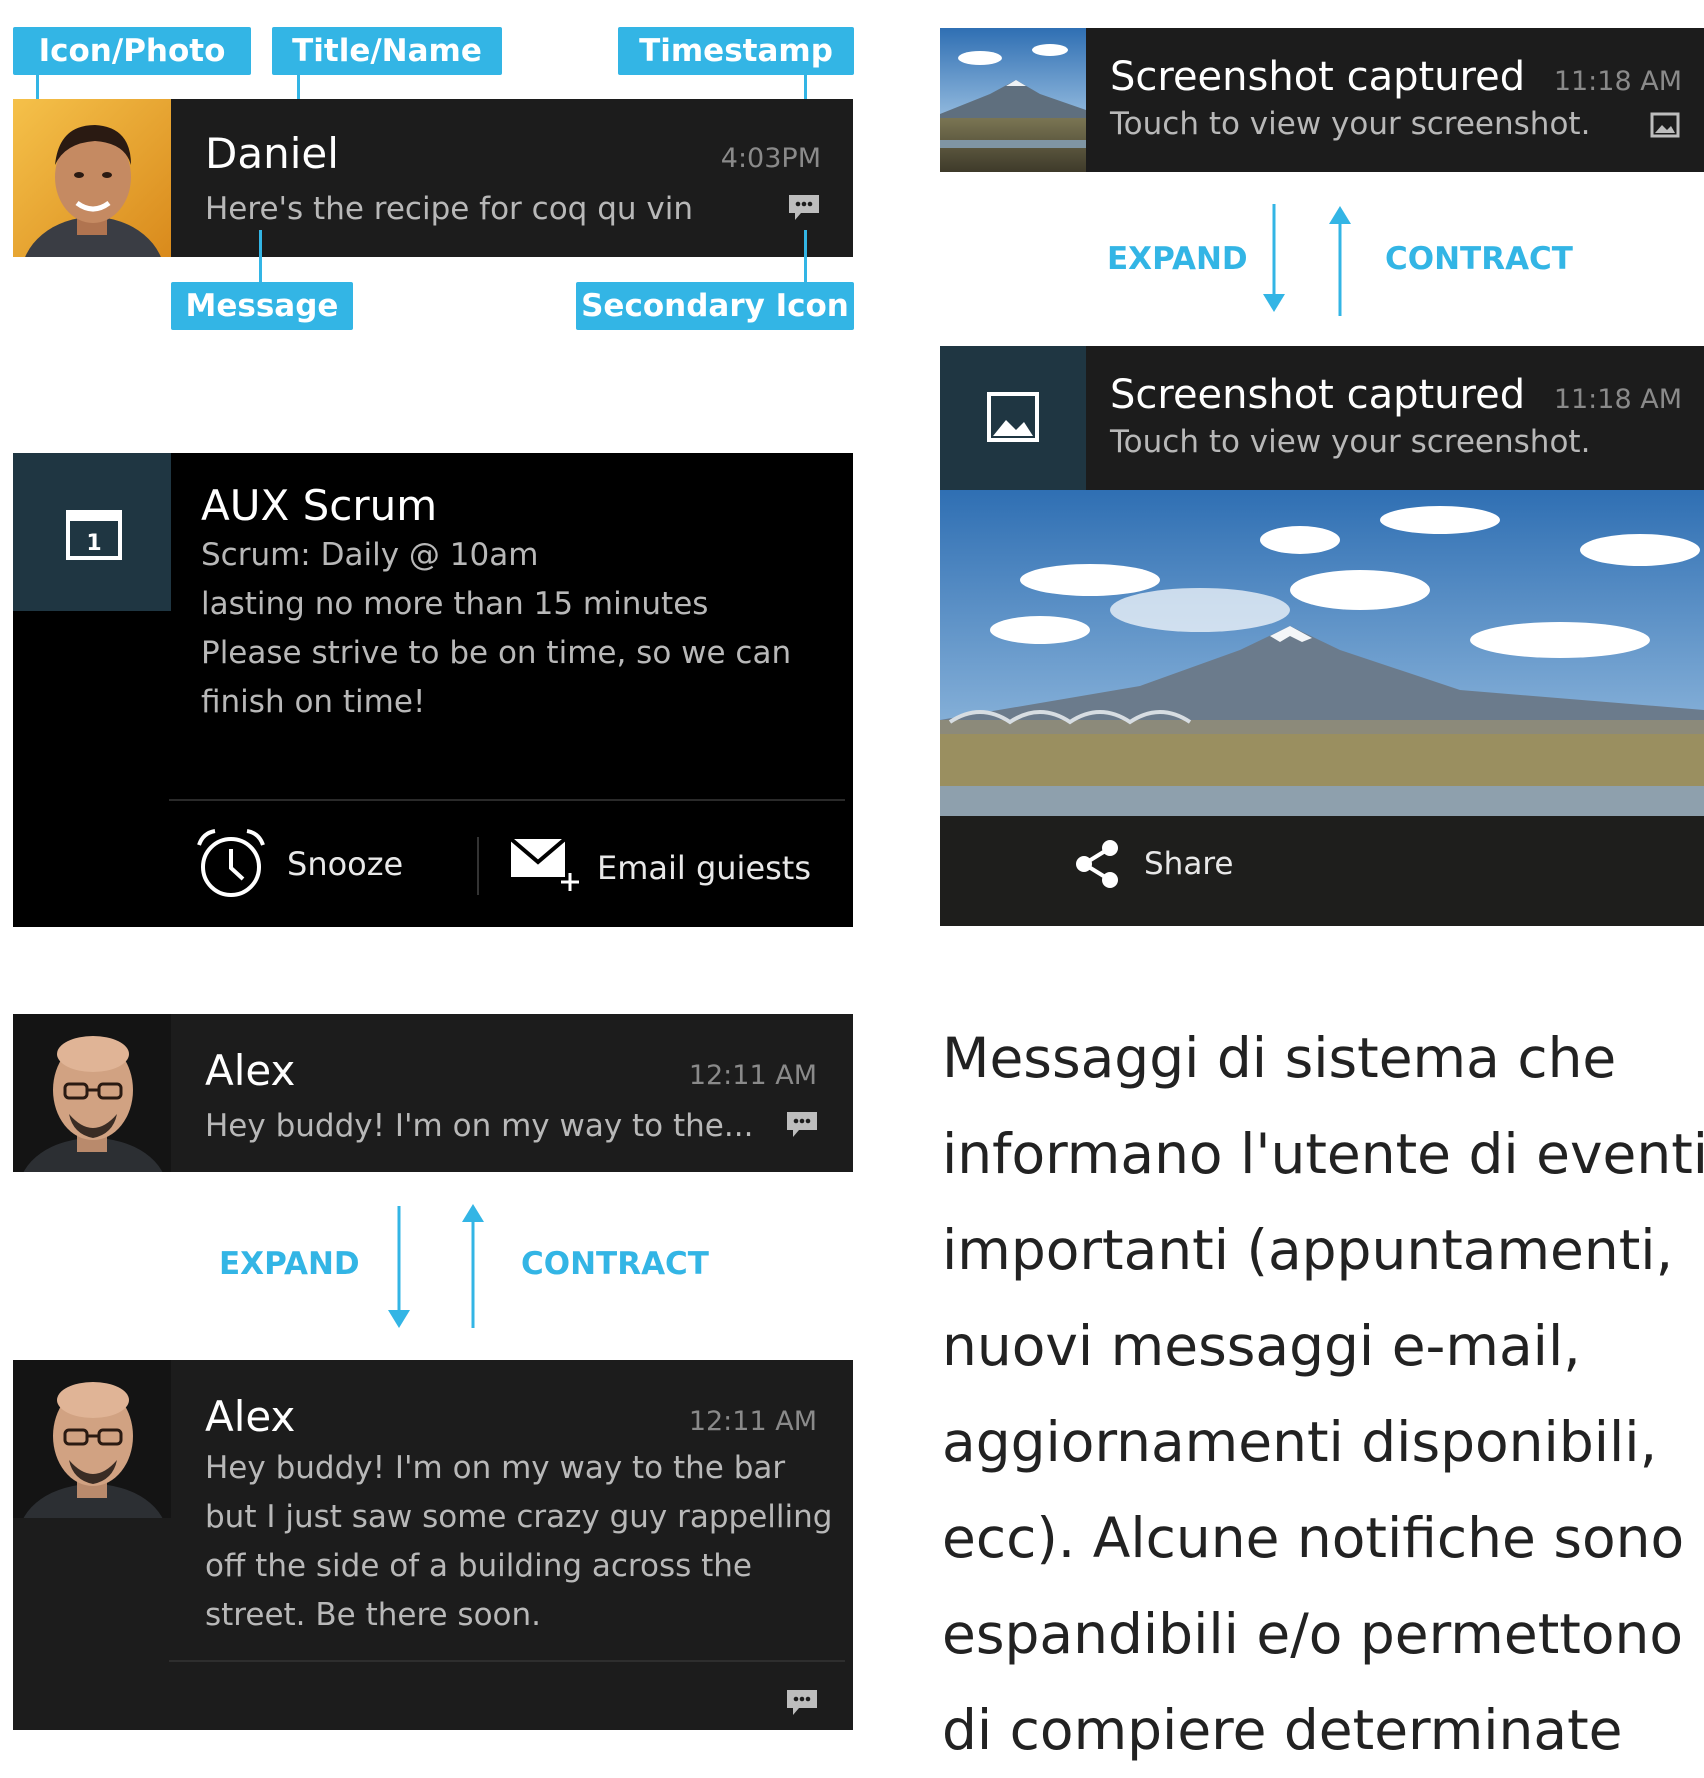  I want to click on description-line: ecc). Alcune notifiche sono, so click(1313, 1538).